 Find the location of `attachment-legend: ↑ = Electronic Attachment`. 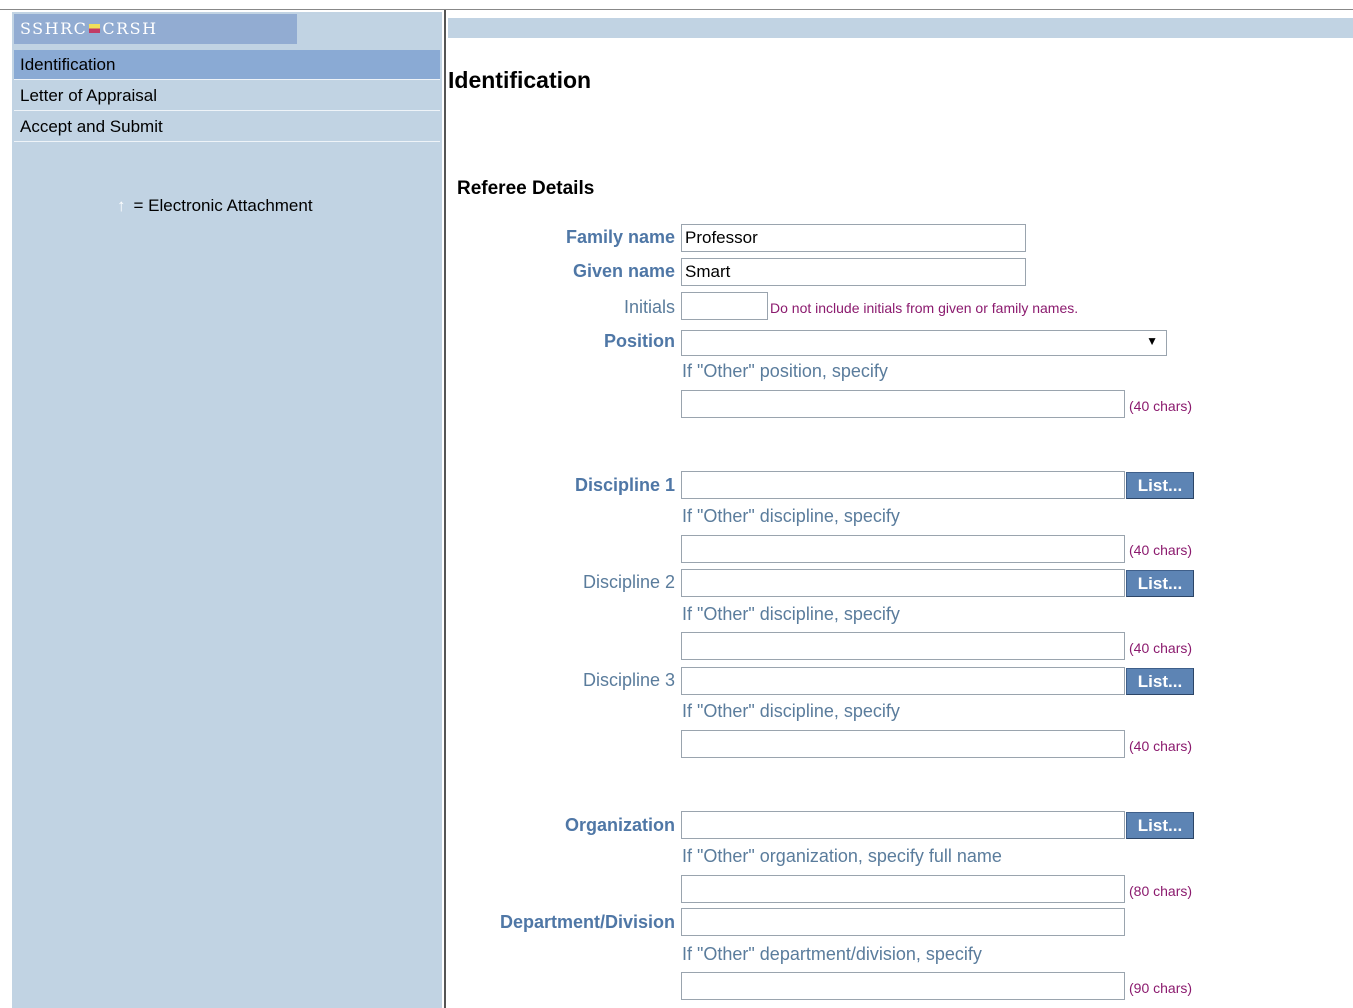

attachment-legend: ↑ = Electronic Attachment is located at coordinates (215, 206).